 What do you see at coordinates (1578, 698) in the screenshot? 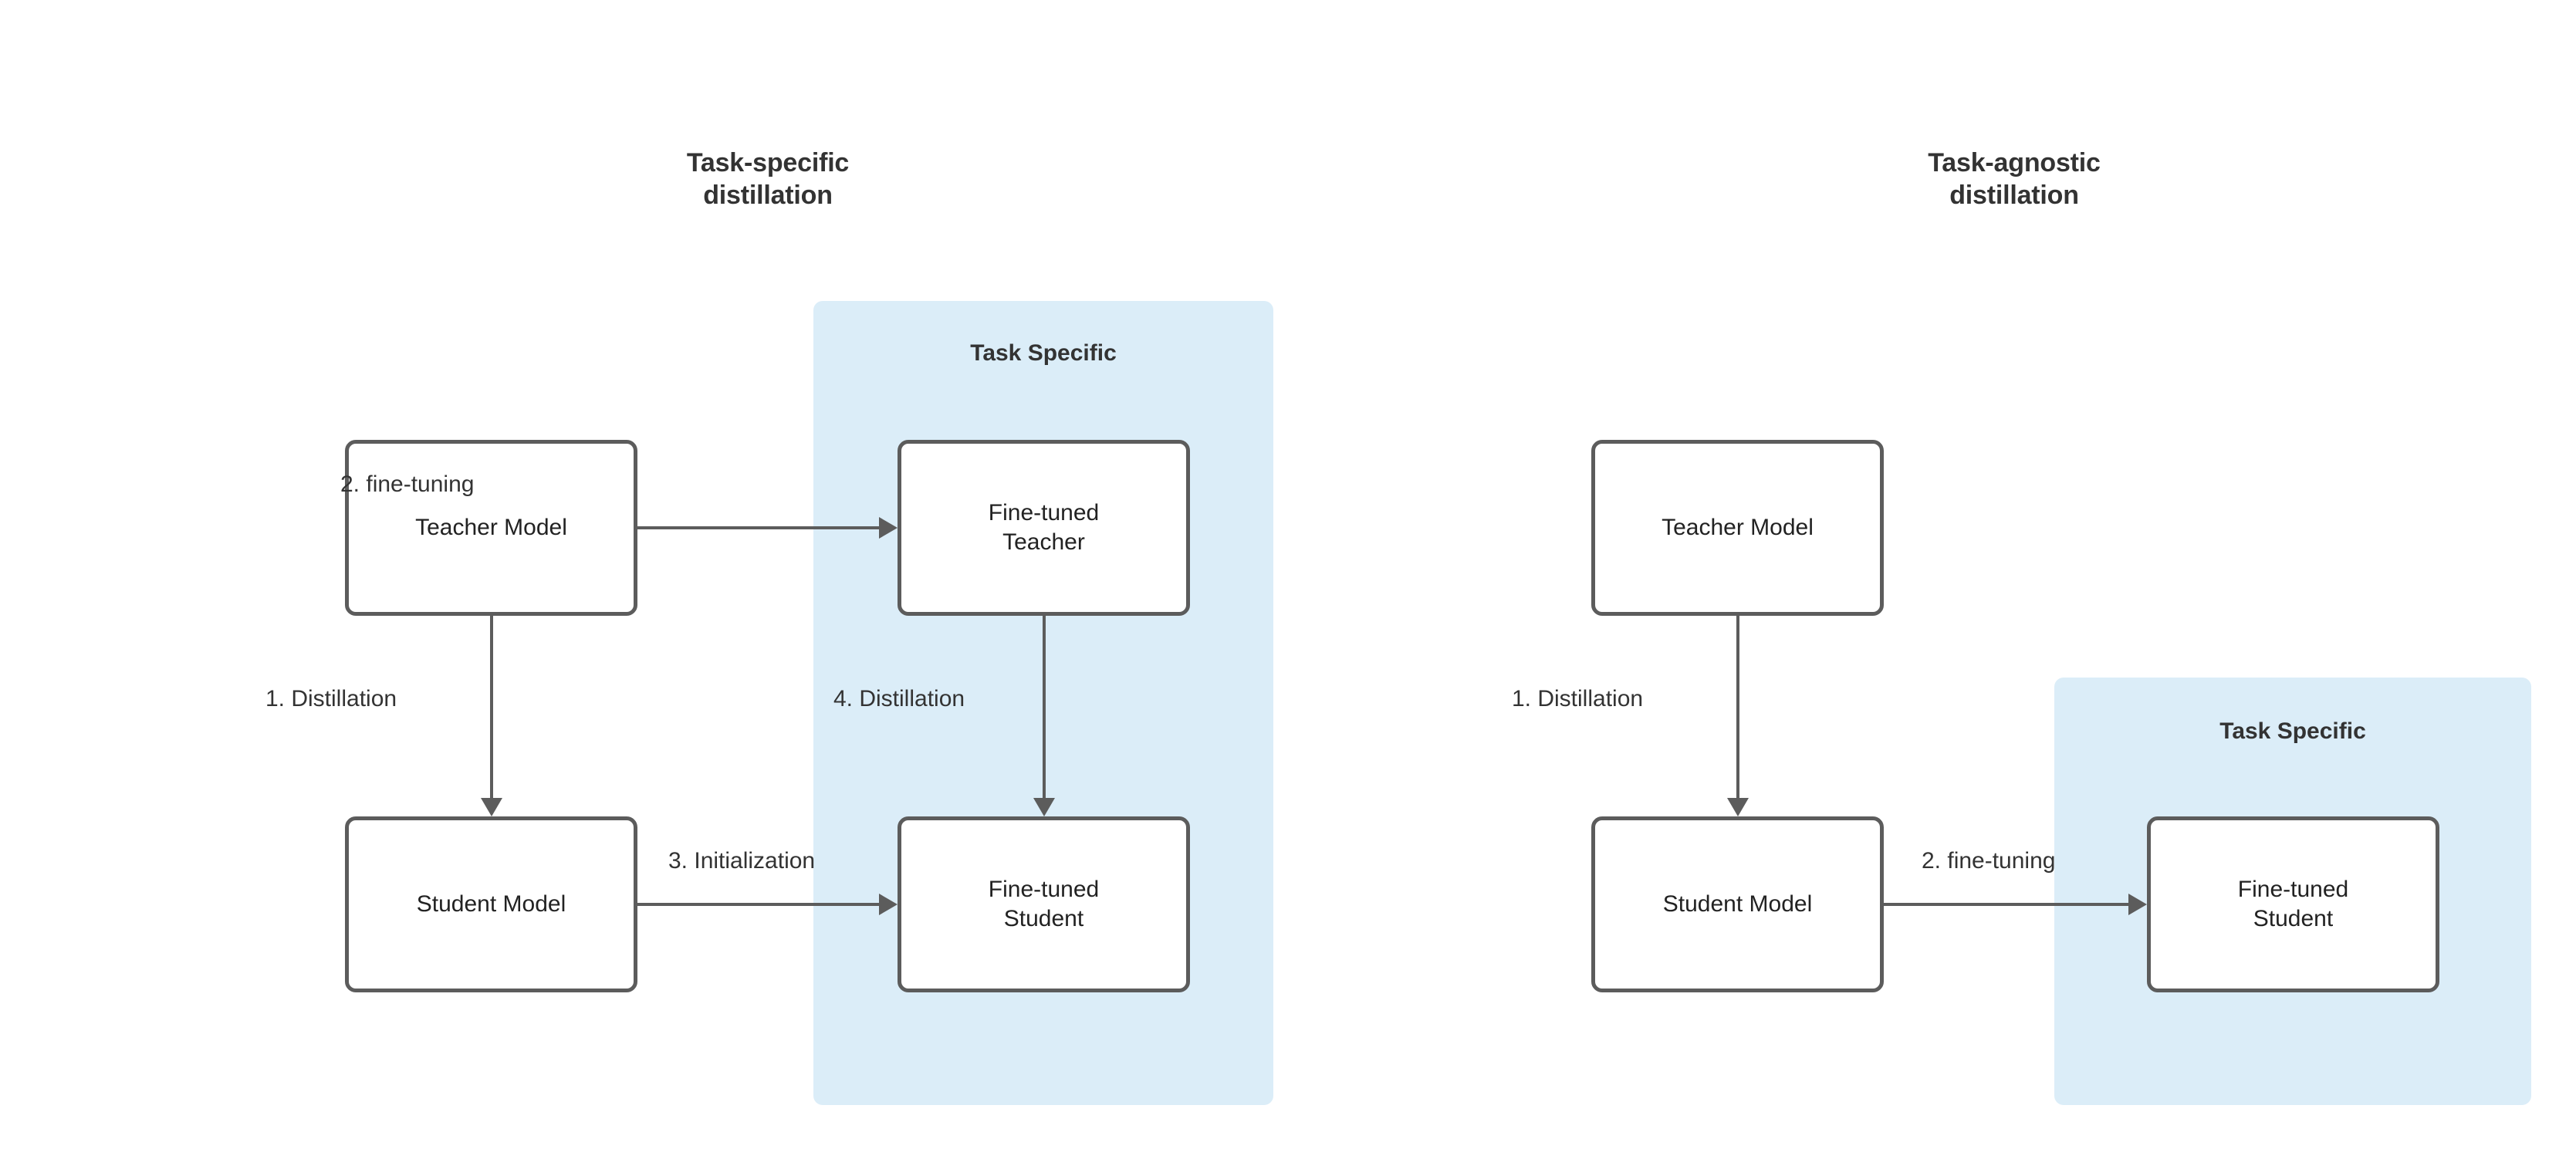
I see `edge-label-right-distillation: 1. Distillation` at bounding box center [1578, 698].